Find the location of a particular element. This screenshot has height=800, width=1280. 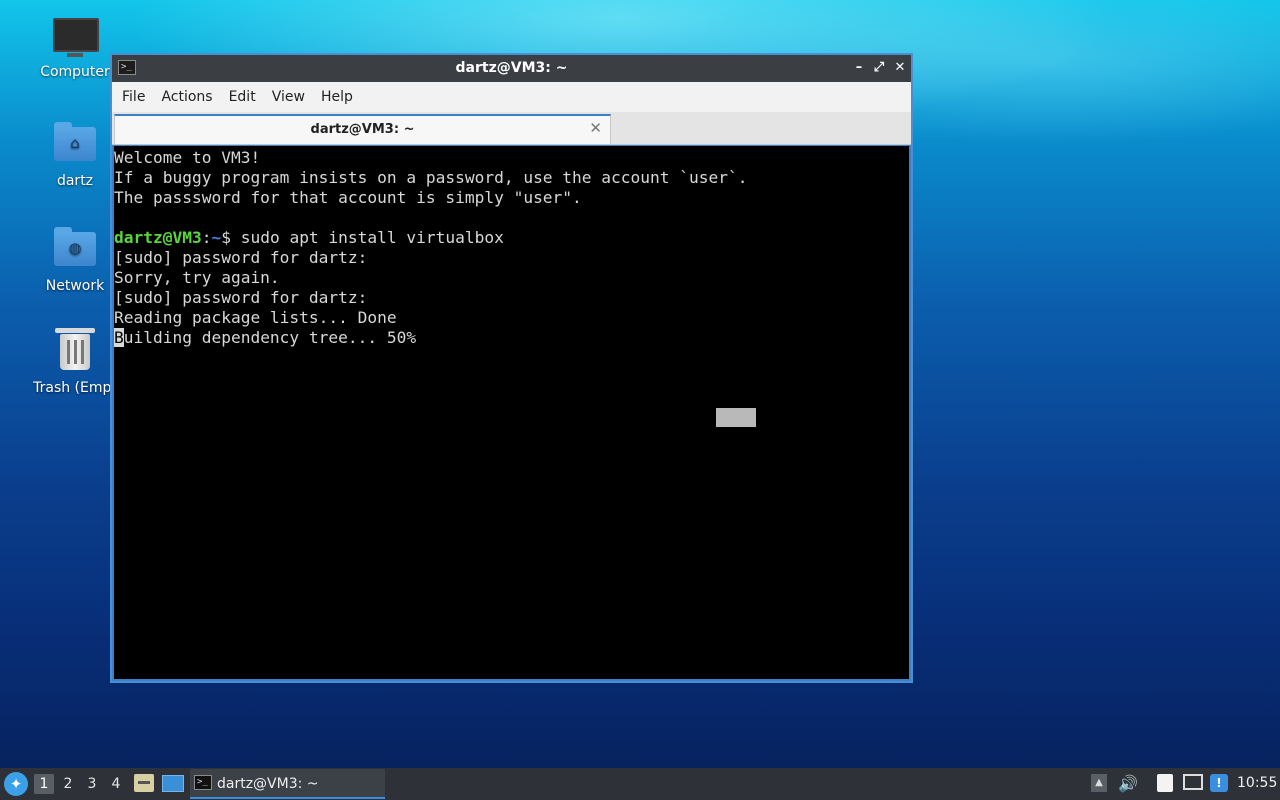

taskbar: ✦ 1 2 3 4 >_ dartz@VM3: ~ ▲ 🔊 ! 10:55 is located at coordinates (640, 784).